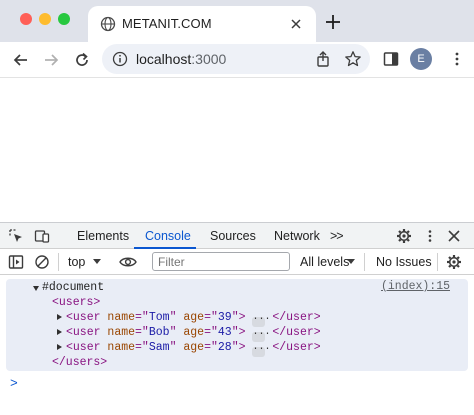 The width and height of the screenshot is (474, 415). Describe the element at coordinates (108, 24) in the screenshot. I see `globe-icon` at that location.